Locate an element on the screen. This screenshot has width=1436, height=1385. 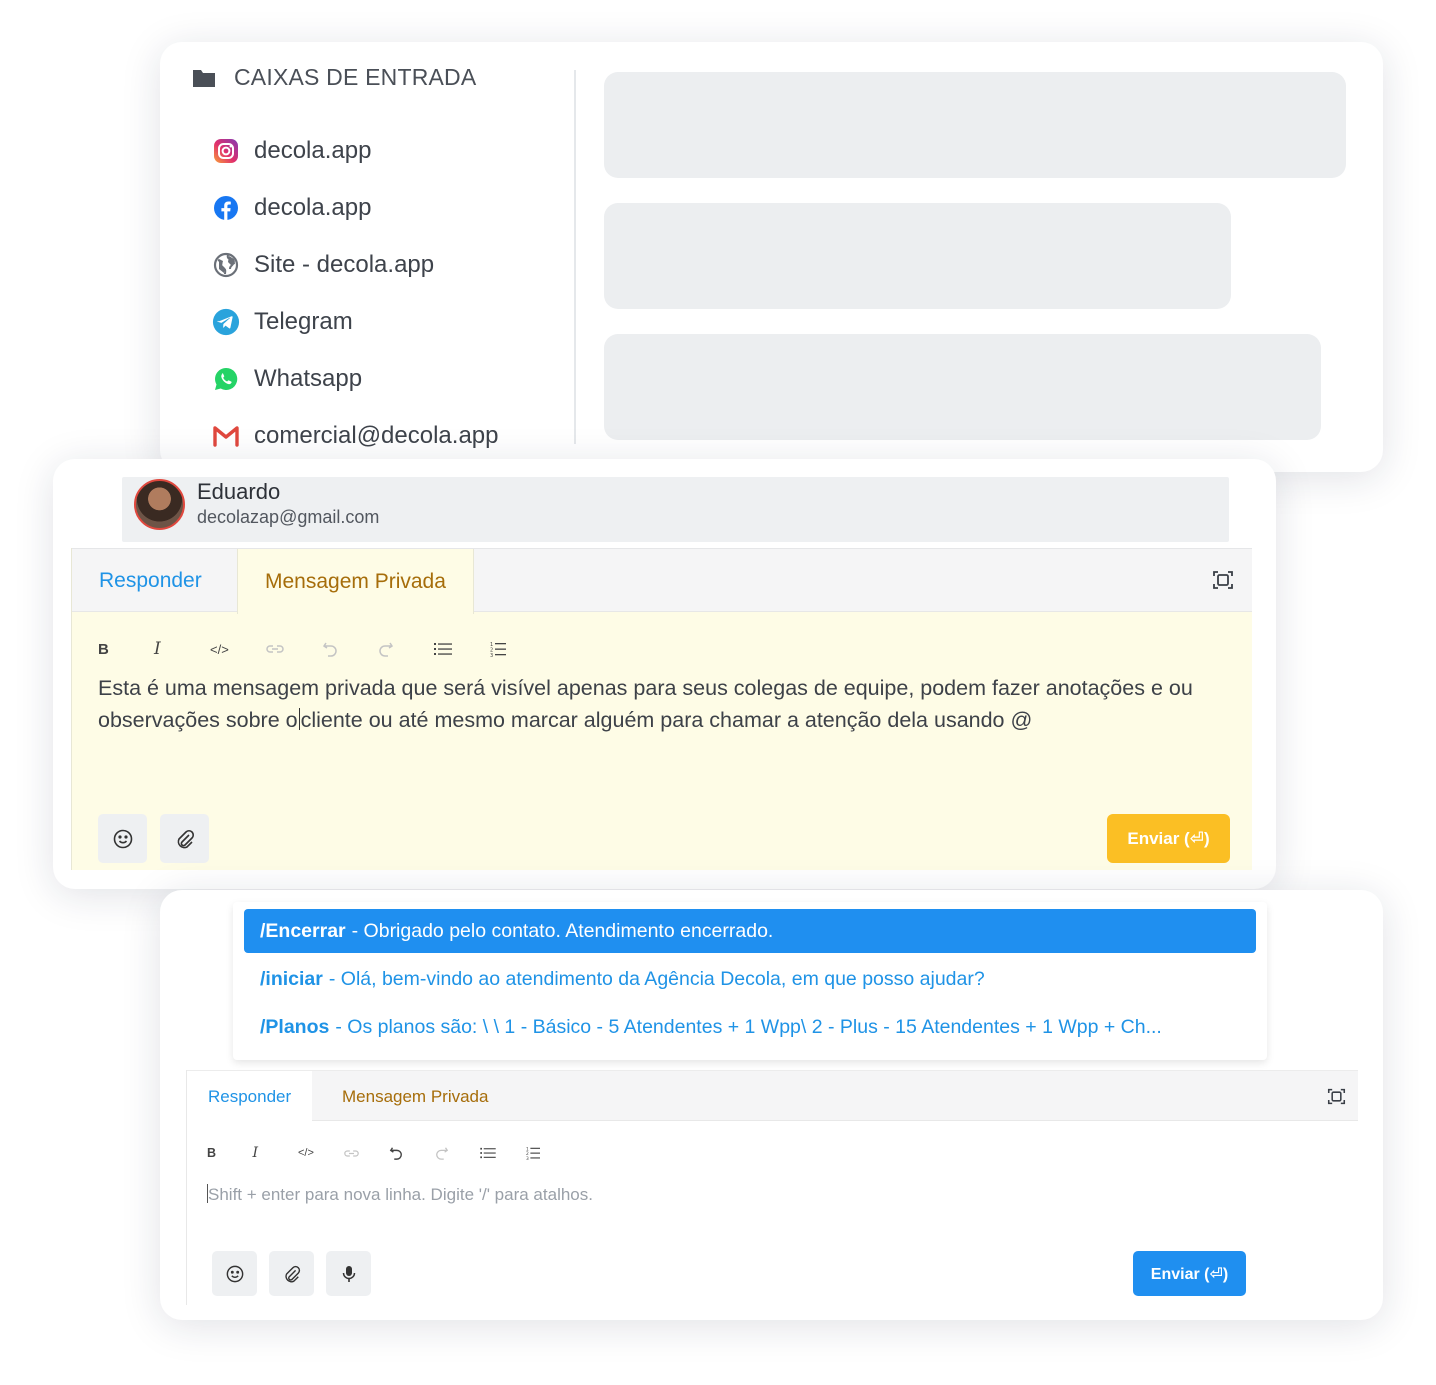
inbox-label: Whatsapp is located at coordinates (308, 378).